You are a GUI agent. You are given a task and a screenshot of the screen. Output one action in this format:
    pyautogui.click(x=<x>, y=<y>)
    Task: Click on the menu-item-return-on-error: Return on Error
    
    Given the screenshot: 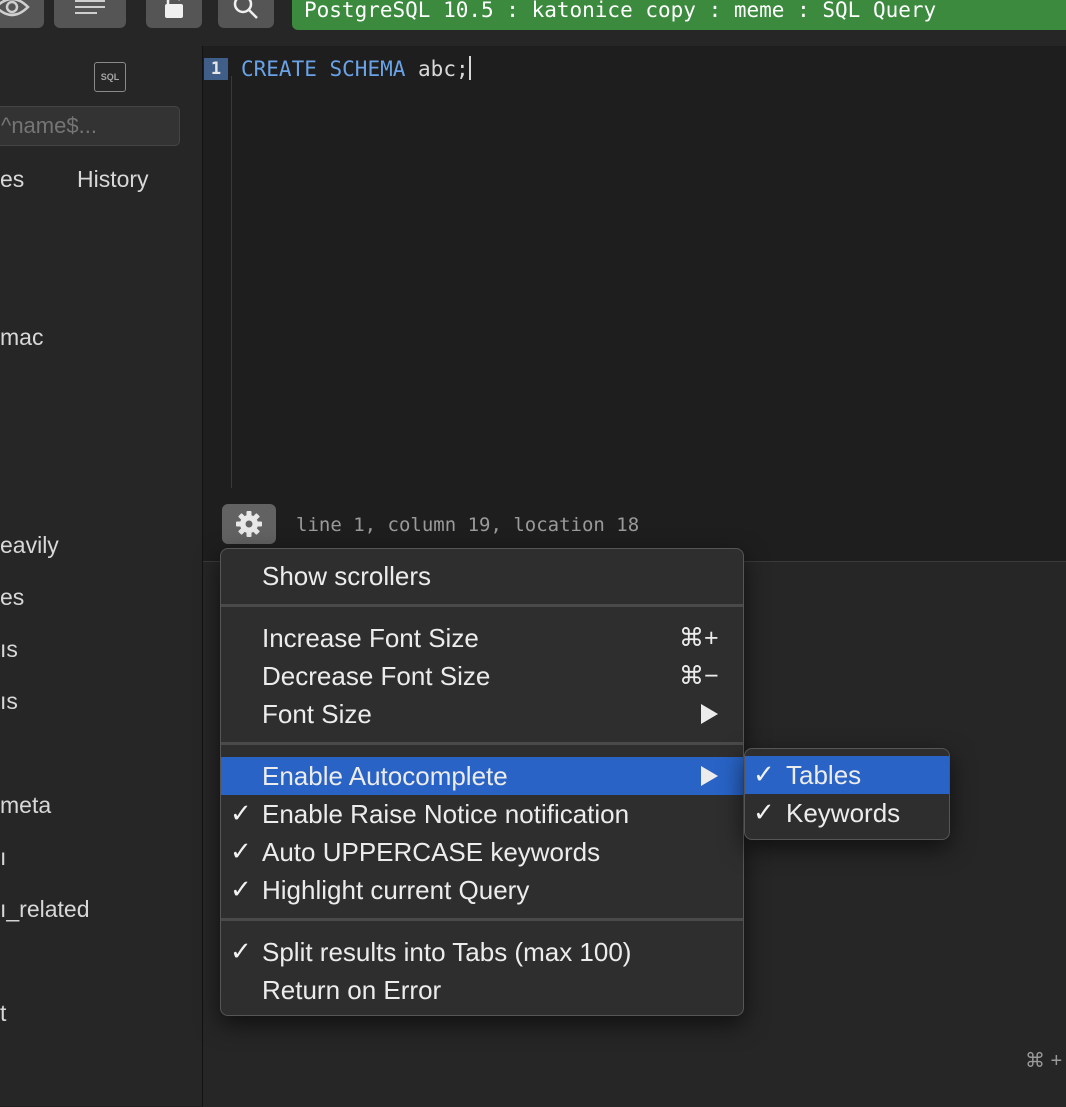 What is the action you would take?
    pyautogui.click(x=482, y=990)
    